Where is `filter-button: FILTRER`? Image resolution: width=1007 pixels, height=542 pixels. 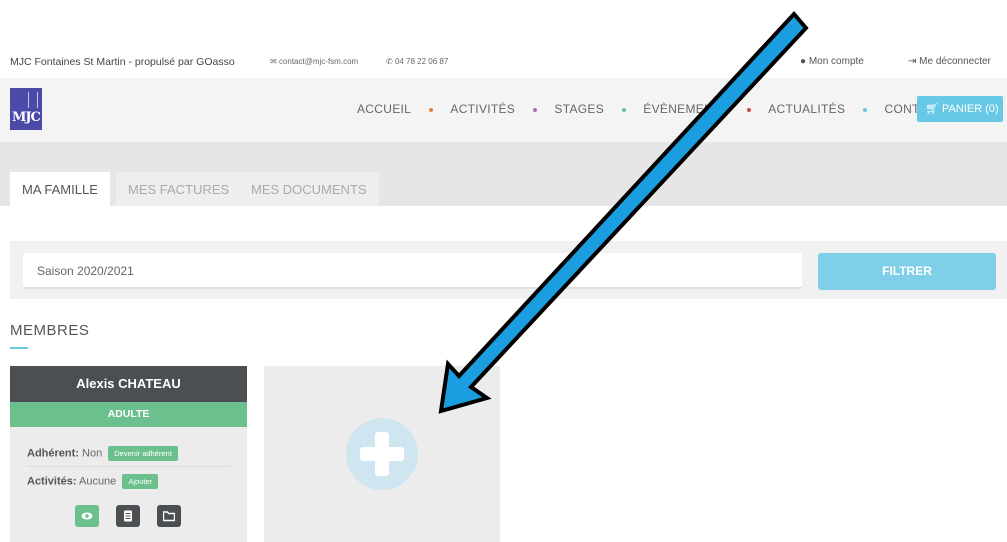 filter-button: FILTRER is located at coordinates (907, 271).